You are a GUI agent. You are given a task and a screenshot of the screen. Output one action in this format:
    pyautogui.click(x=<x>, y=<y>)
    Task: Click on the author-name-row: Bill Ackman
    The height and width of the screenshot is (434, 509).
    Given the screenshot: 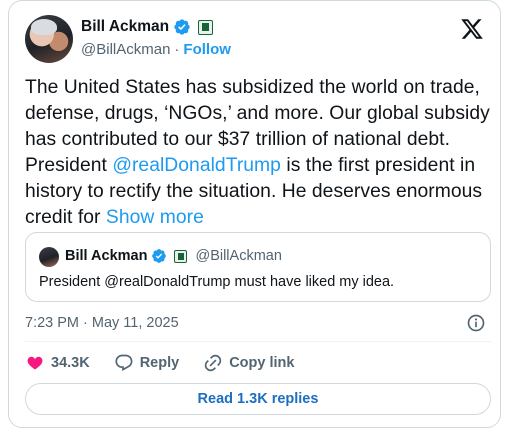 What is the action you would take?
    pyautogui.click(x=147, y=27)
    